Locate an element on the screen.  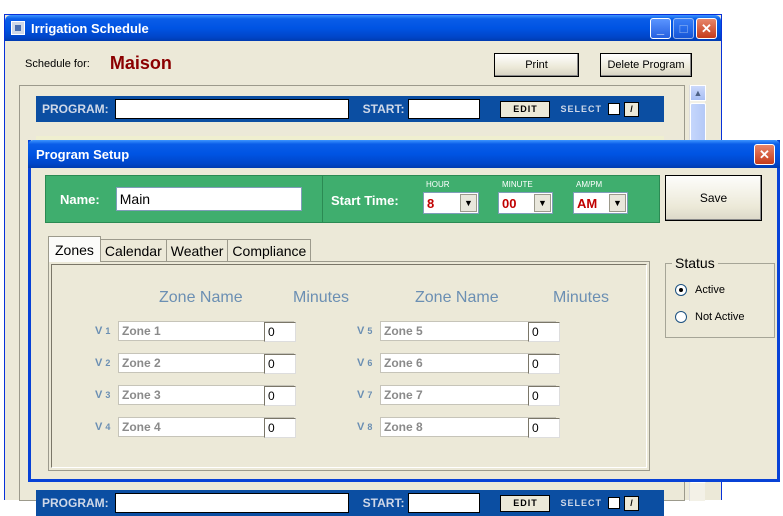
zone-minutes-input-4: 0 is located at coordinates (280, 428).